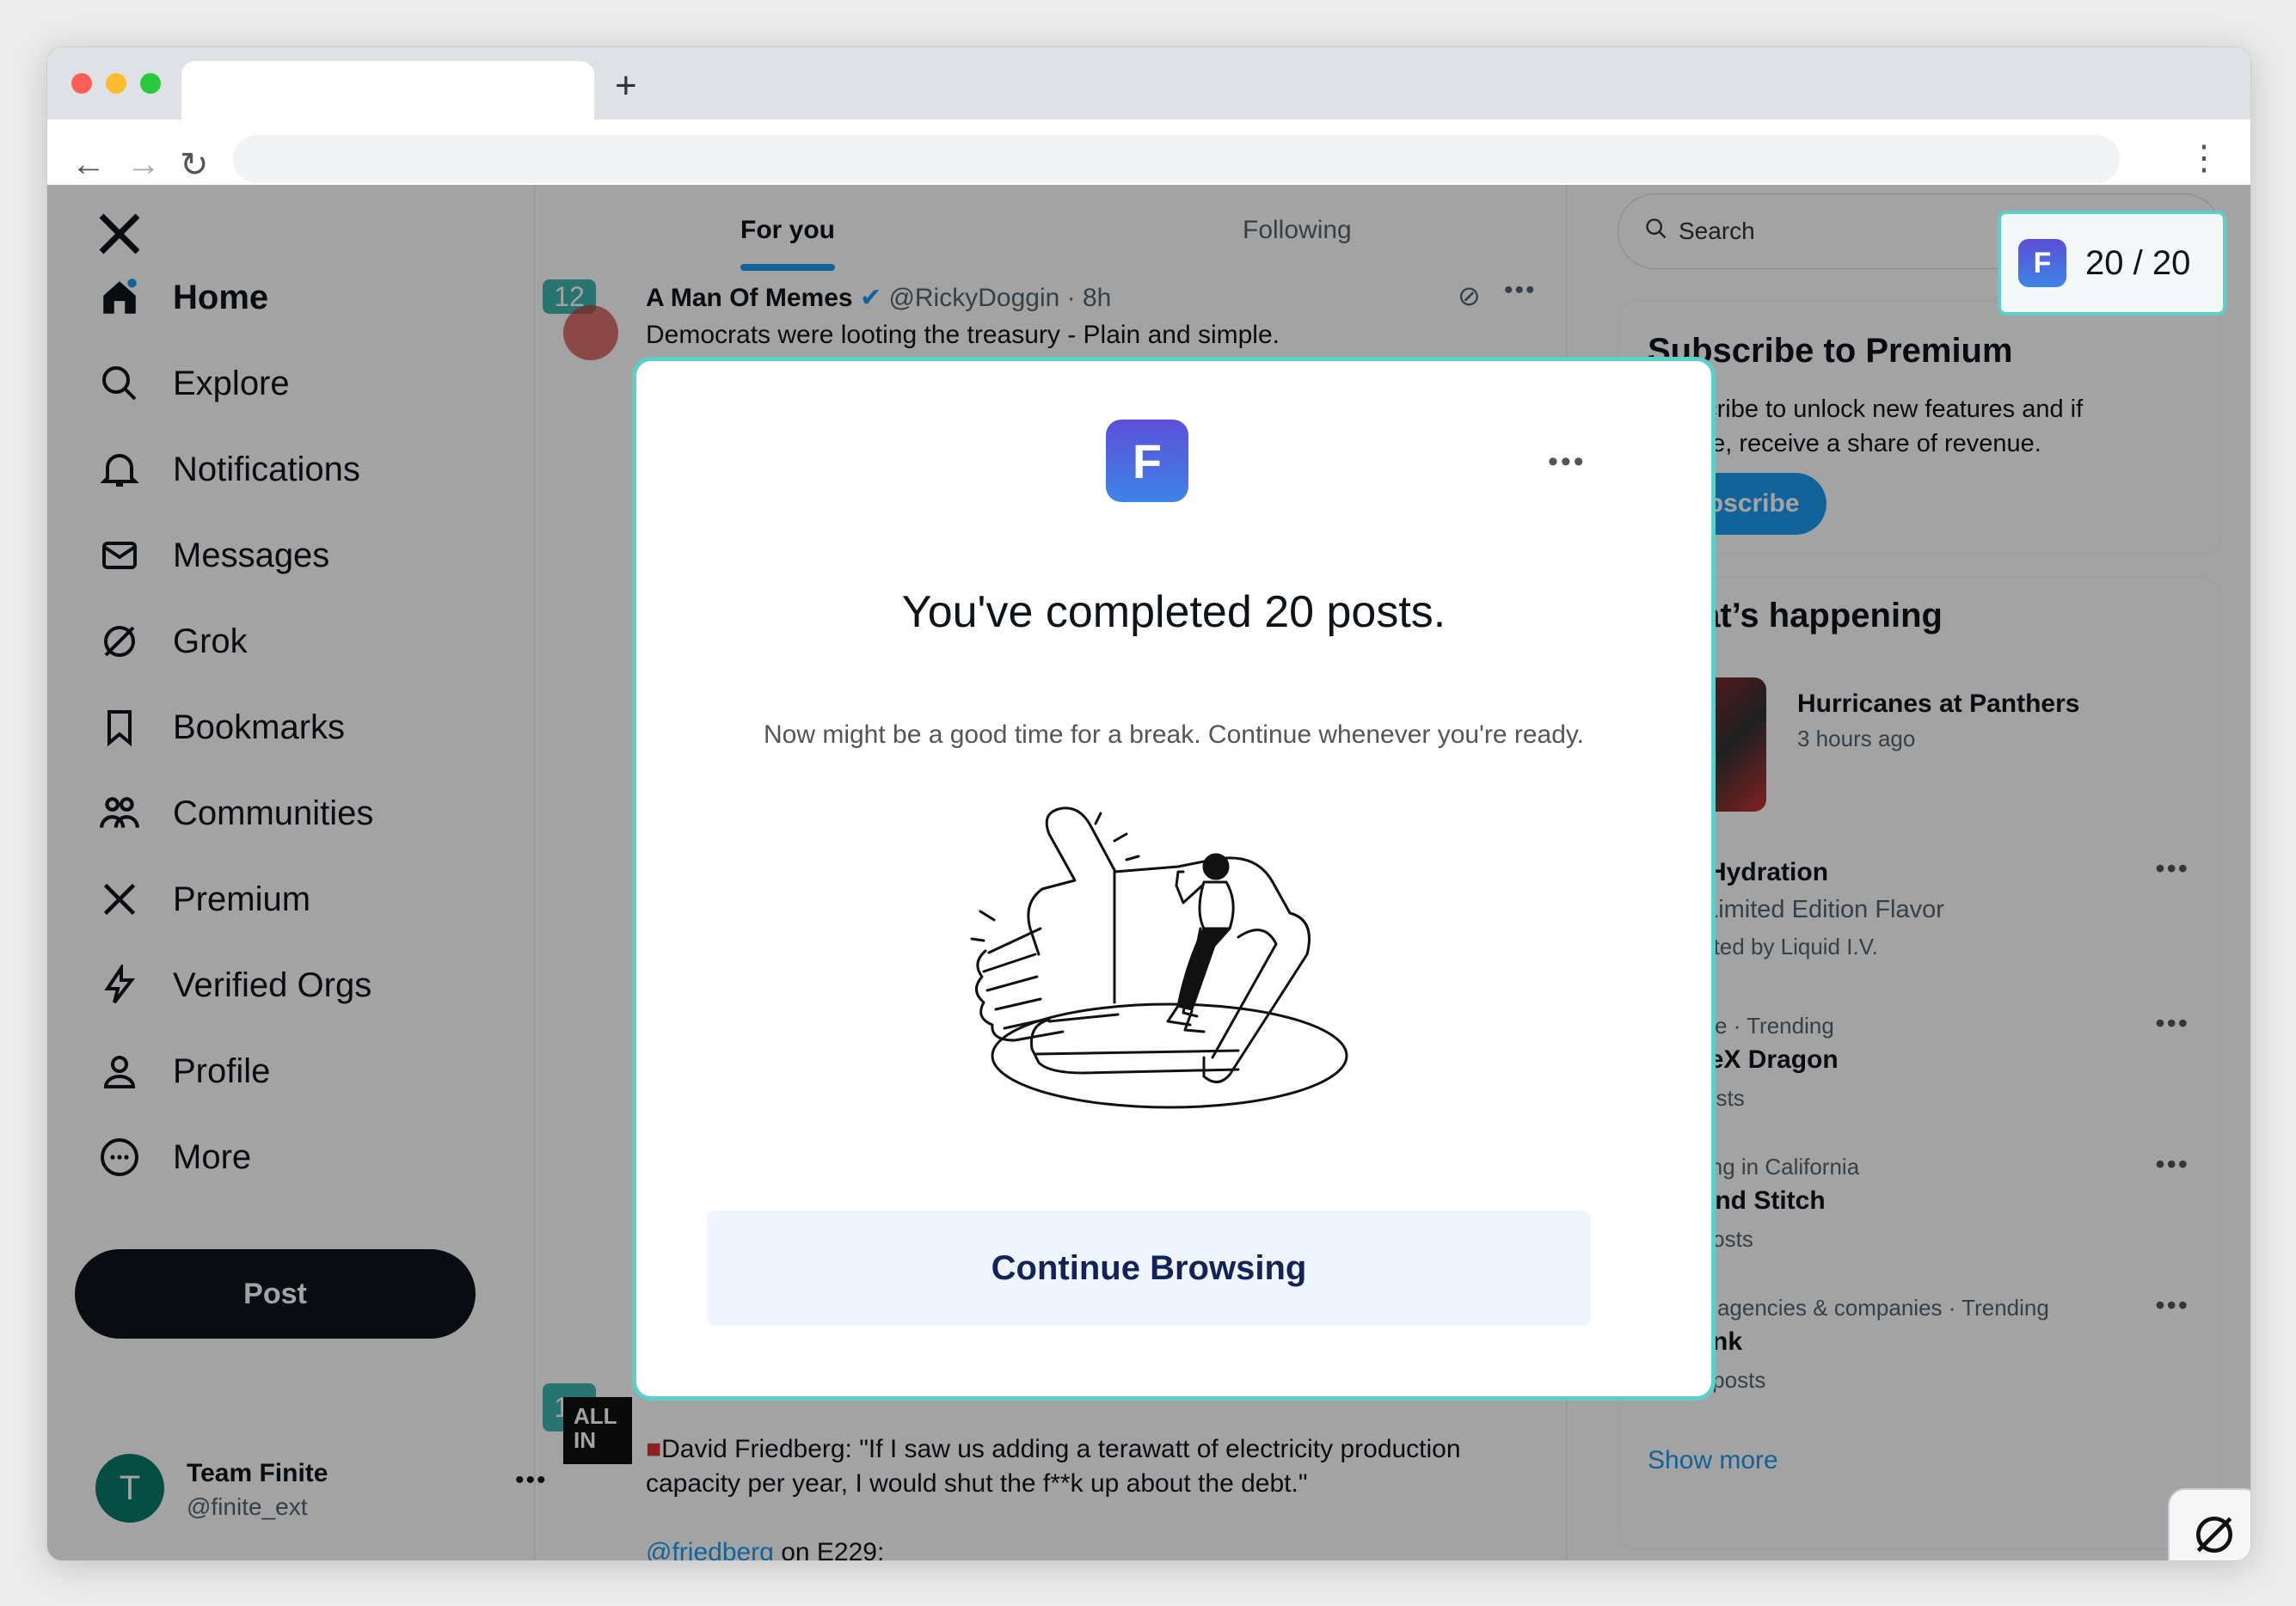 The image size is (2296, 1606). I want to click on relaxing-illustration, so click(1159, 958).